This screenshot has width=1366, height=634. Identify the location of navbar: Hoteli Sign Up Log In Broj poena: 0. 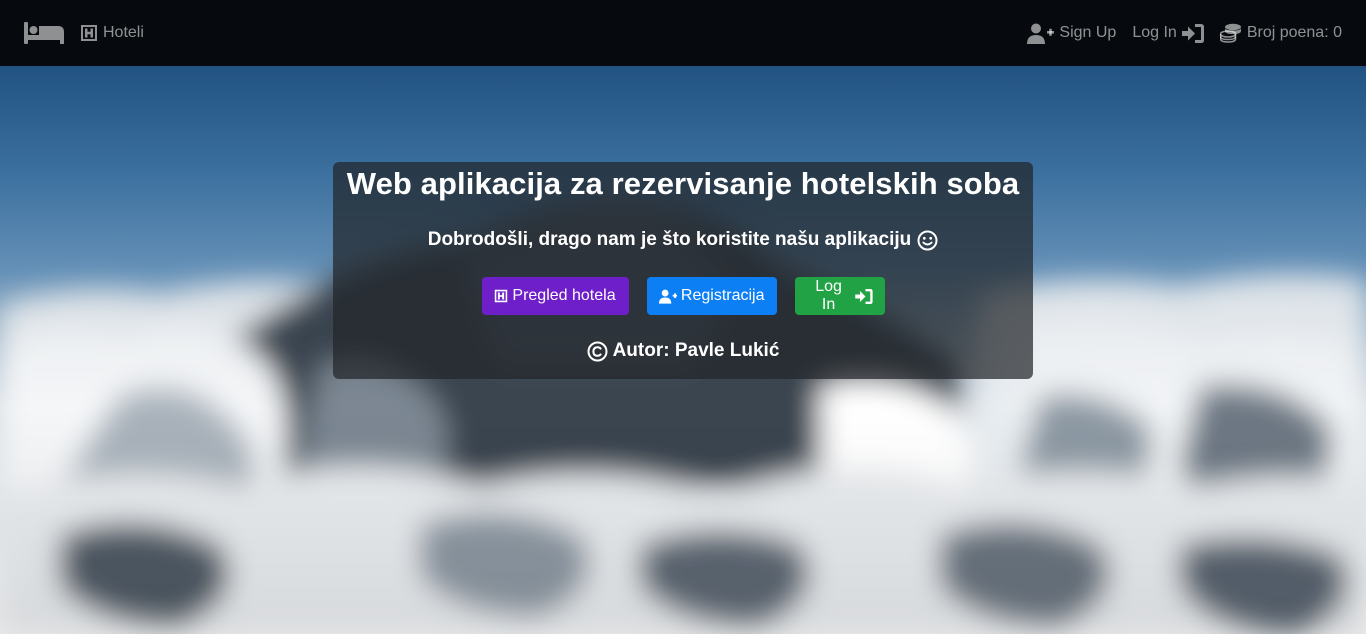
(683, 33).